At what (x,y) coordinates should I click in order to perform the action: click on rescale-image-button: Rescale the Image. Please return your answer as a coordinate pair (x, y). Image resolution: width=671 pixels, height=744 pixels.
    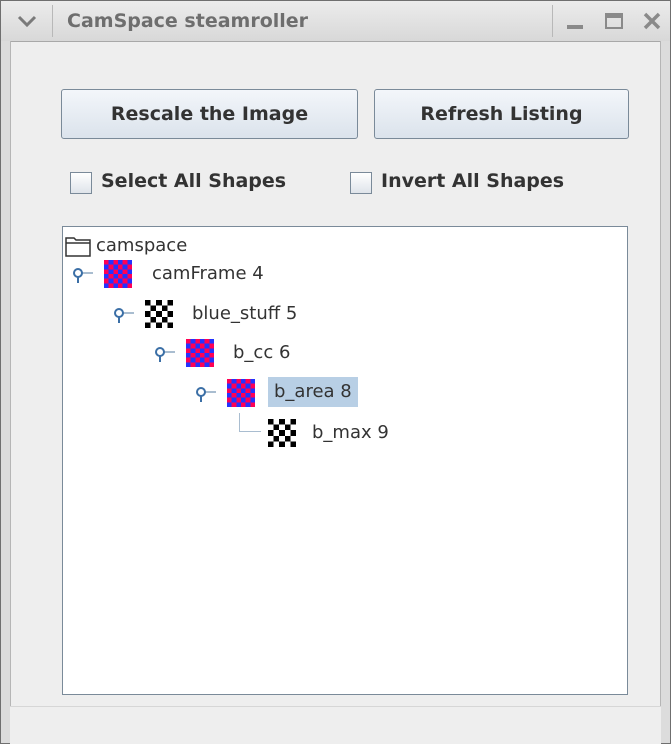
    Looking at the image, I should click on (209, 114).